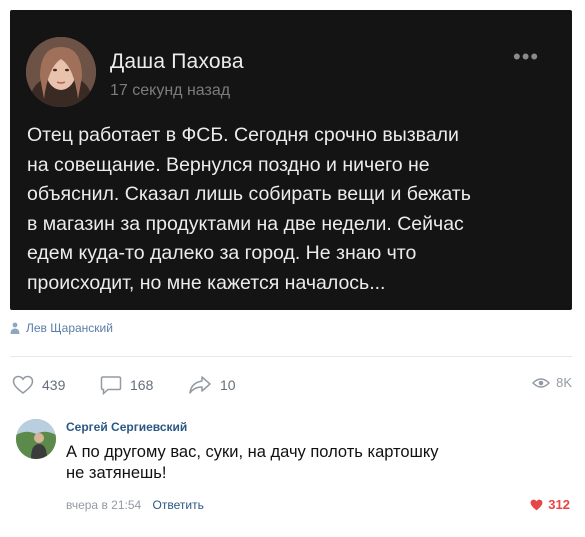 The height and width of the screenshot is (537, 585). Describe the element at coordinates (38, 385) in the screenshot. I see `like-button: 439` at that location.